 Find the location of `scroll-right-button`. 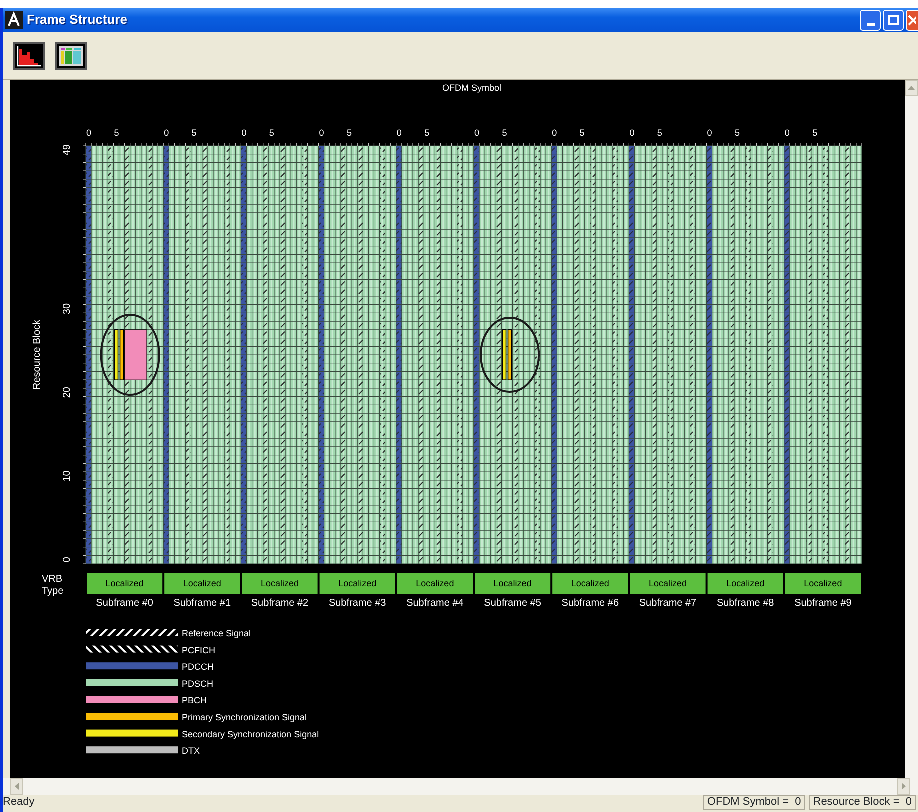

scroll-right-button is located at coordinates (903, 786).